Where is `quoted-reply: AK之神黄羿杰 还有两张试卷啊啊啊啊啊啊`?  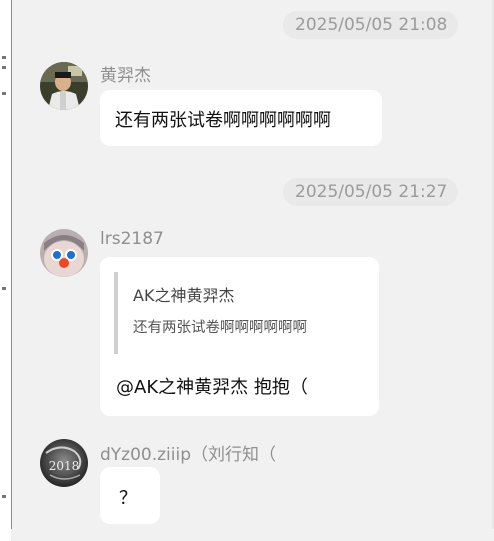
quoted-reply: AK之神黄羿杰 还有两张试卷啊啊啊啊啊啊 is located at coordinates (241, 313).